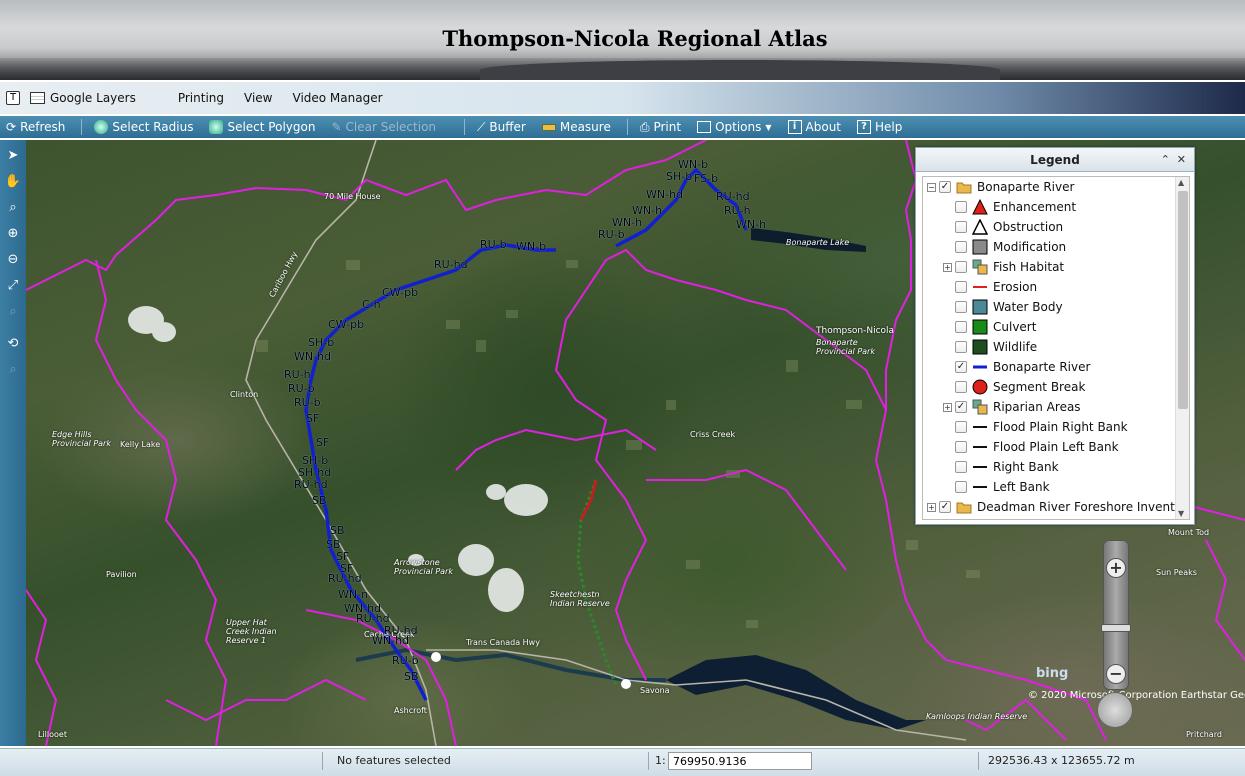 This screenshot has height=776, width=1245. Describe the element at coordinates (216, 127) in the screenshot. I see `select-polygon-icon` at that location.